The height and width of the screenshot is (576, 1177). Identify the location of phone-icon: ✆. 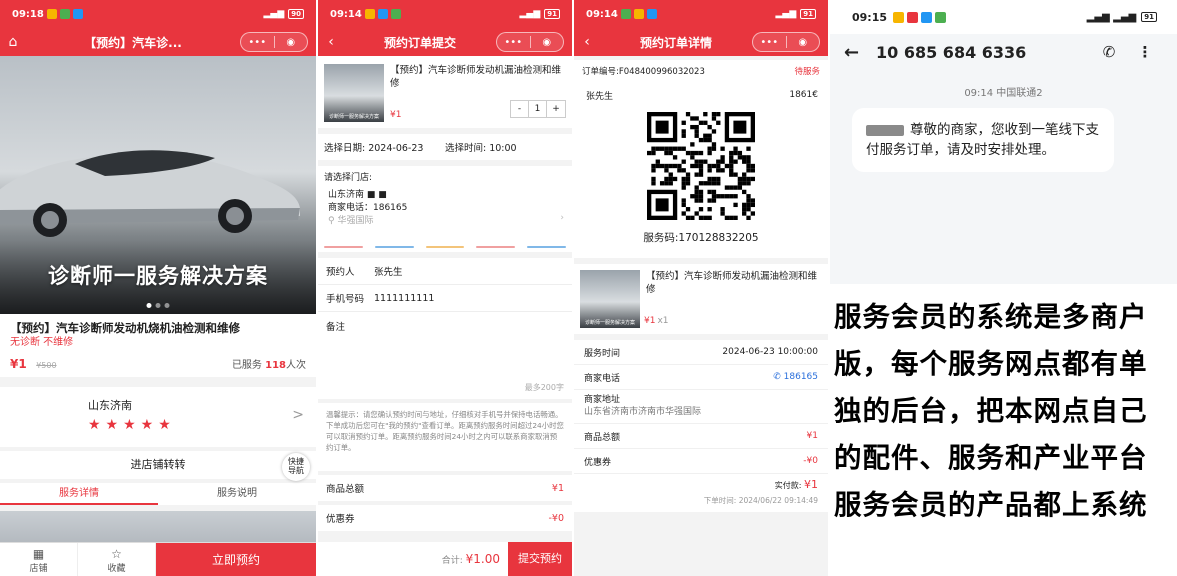
(1109, 52).